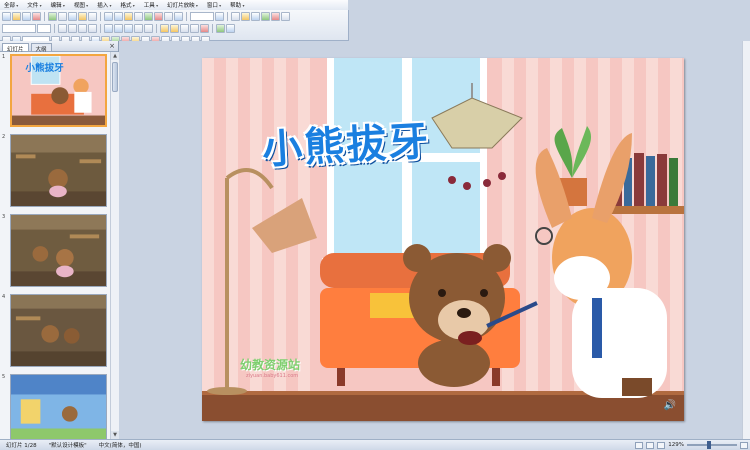 This screenshot has height=450, width=750. Describe the element at coordinates (11, 5) in the screenshot. I see `menu-all: 全部` at that location.